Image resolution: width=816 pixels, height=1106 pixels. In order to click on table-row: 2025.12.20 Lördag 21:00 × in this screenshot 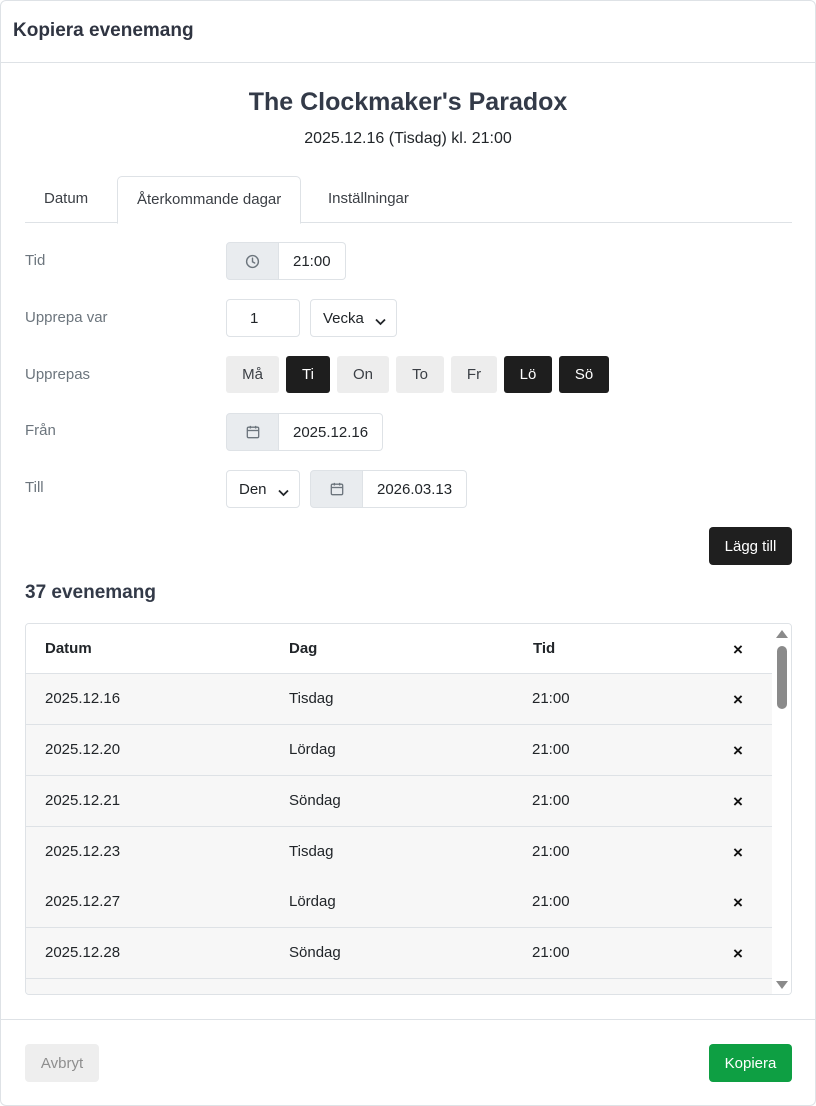, I will do `click(399, 750)`.